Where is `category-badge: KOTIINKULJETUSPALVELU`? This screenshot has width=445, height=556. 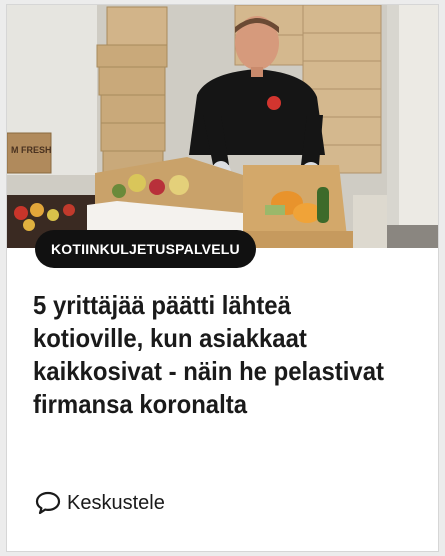 category-badge: KOTIINKULJETUSPALVELU is located at coordinates (145, 249).